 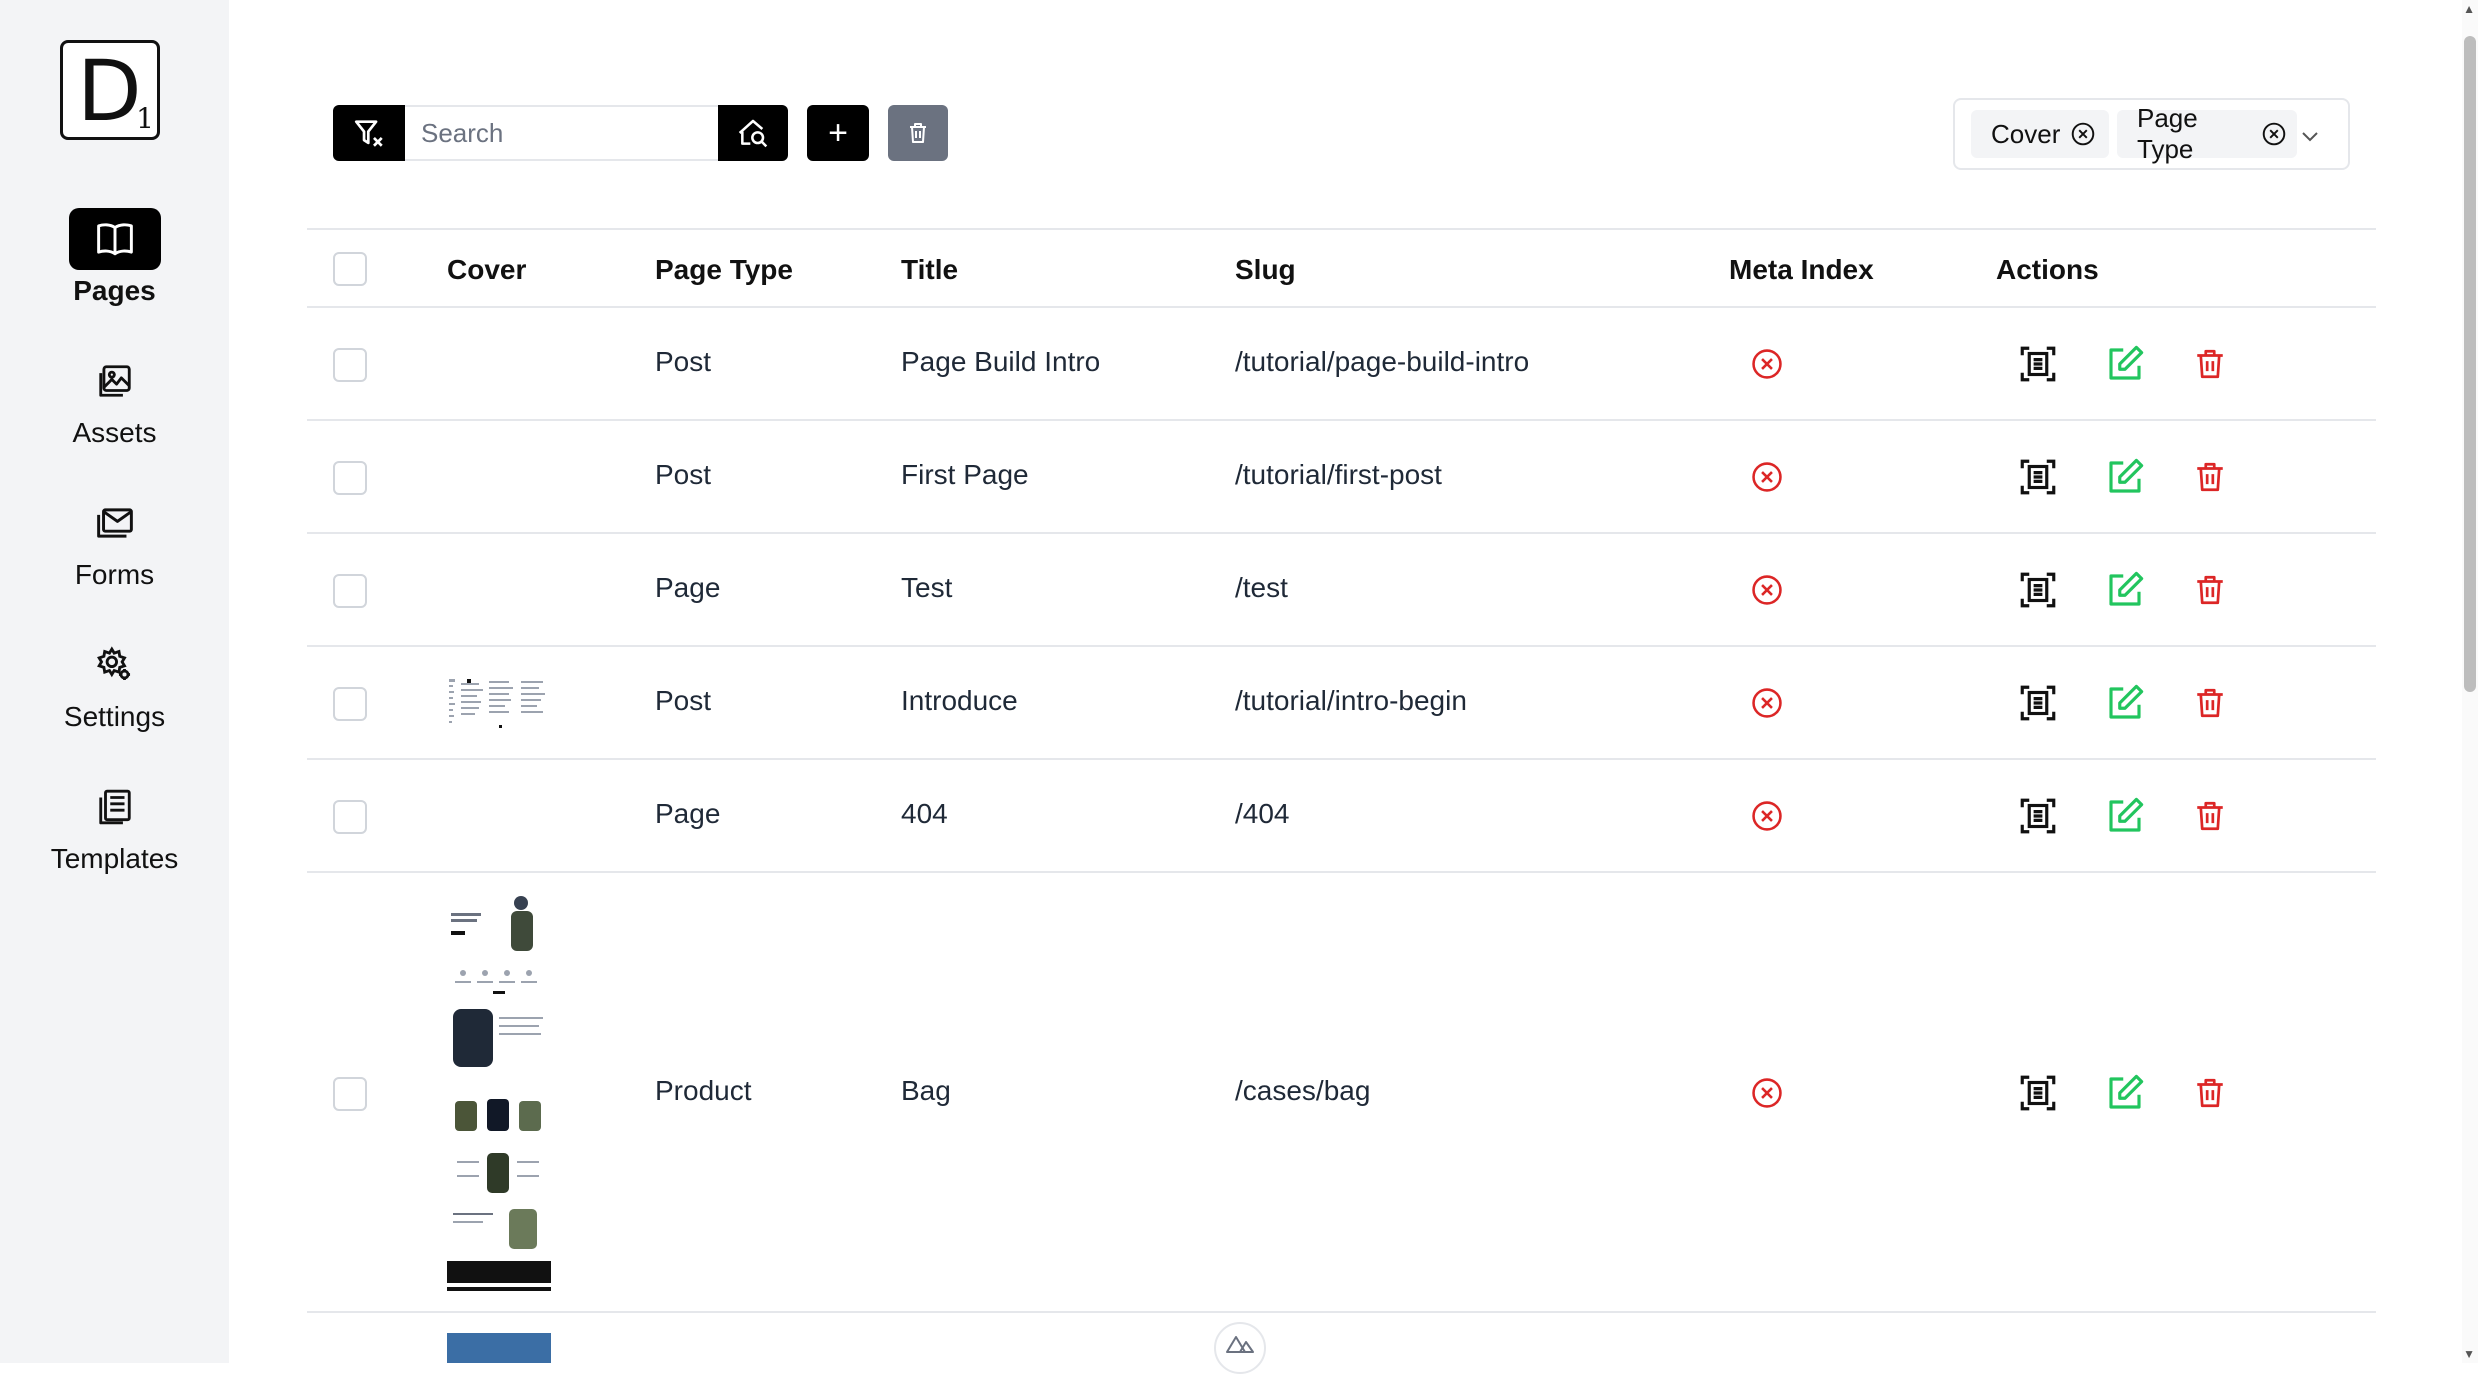 What do you see at coordinates (1265, 270) in the screenshot?
I see `header-slug: Slug` at bounding box center [1265, 270].